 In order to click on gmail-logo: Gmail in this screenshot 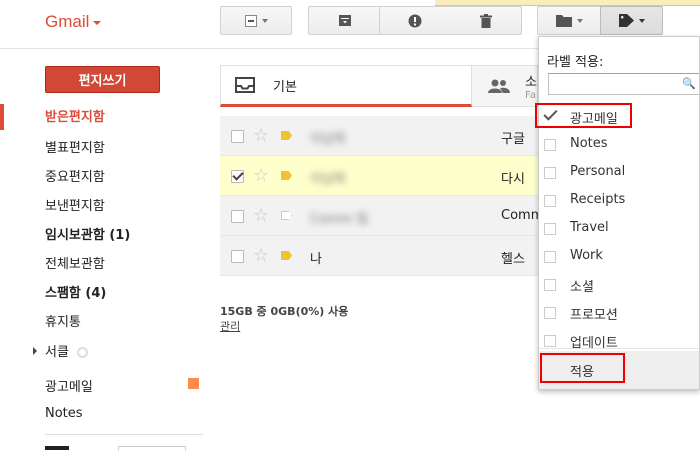, I will do `click(73, 22)`.